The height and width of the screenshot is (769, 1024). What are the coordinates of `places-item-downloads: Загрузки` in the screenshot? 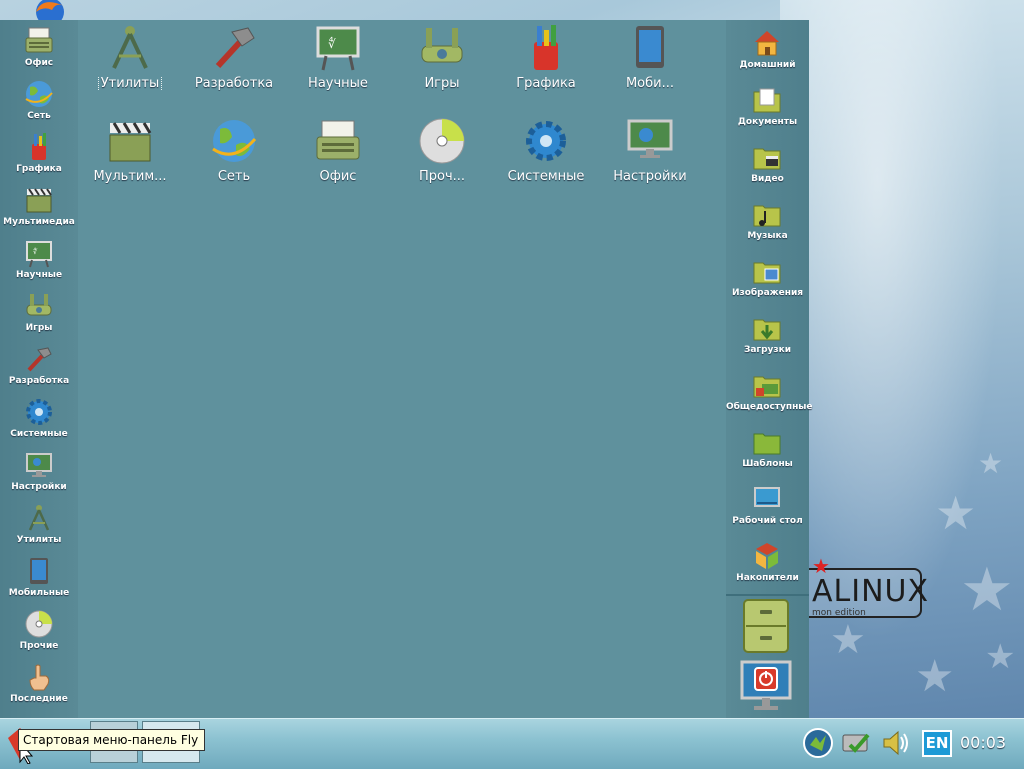 It's located at (767, 337).